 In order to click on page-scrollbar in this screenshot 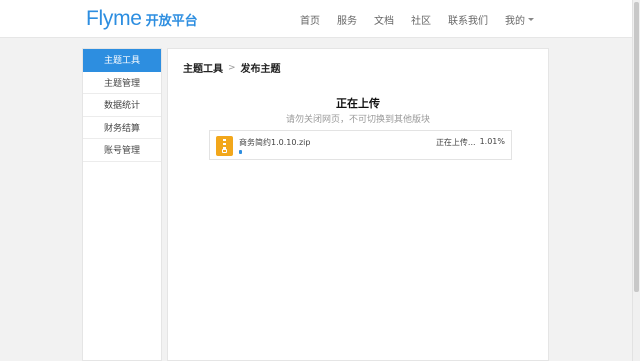, I will do `click(636, 180)`.